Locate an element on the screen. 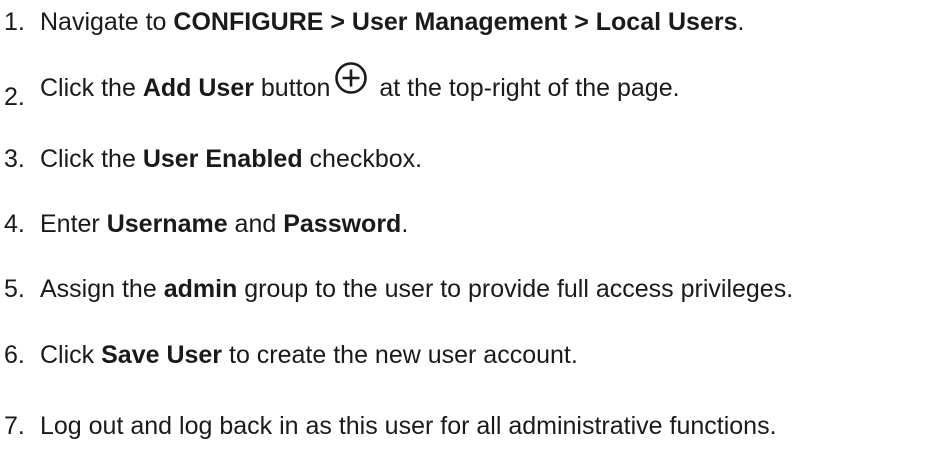 The width and height of the screenshot is (929, 470). step-number: 3. is located at coordinates (14, 159).